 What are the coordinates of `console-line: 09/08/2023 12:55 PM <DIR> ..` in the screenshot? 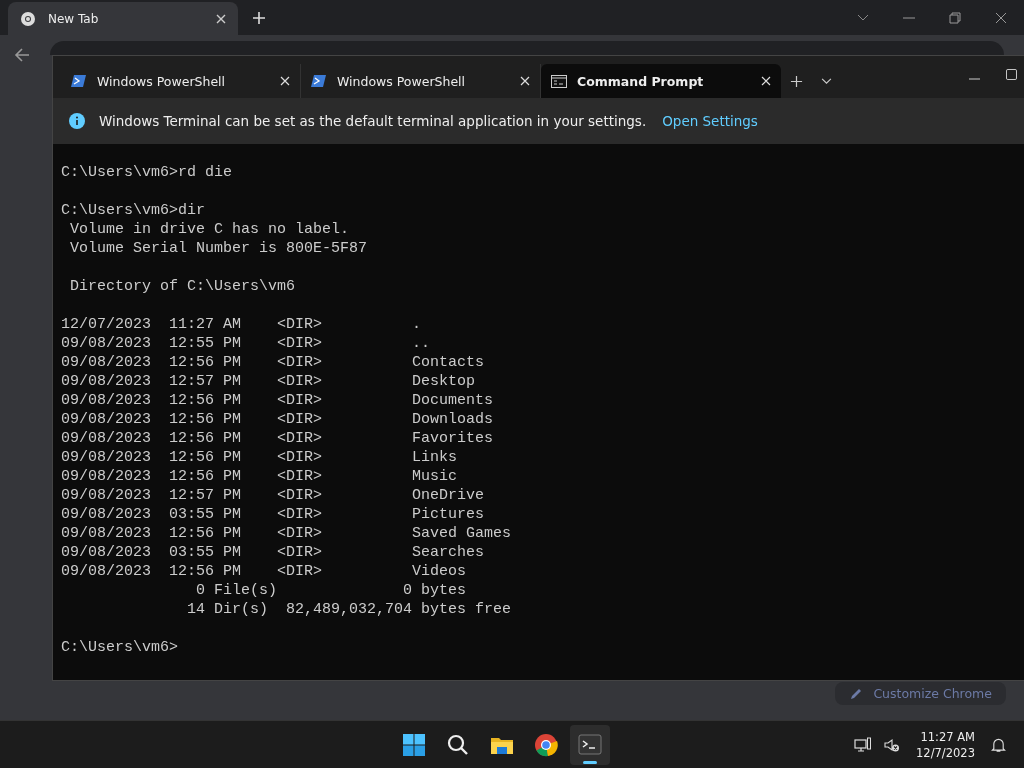 It's located at (246, 343).